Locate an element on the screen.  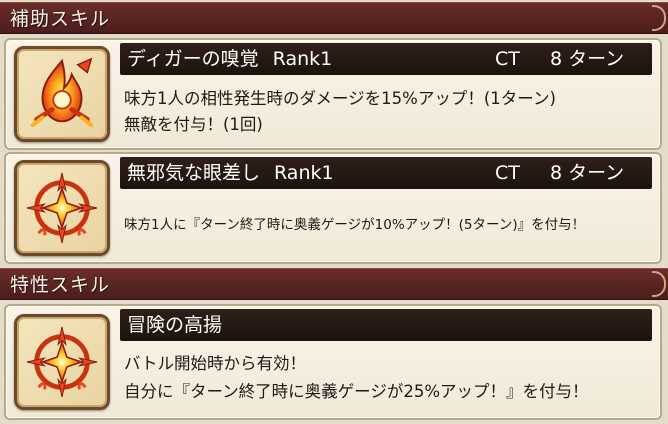
support-skills-header: 補助スキル is located at coordinates (334, 18).